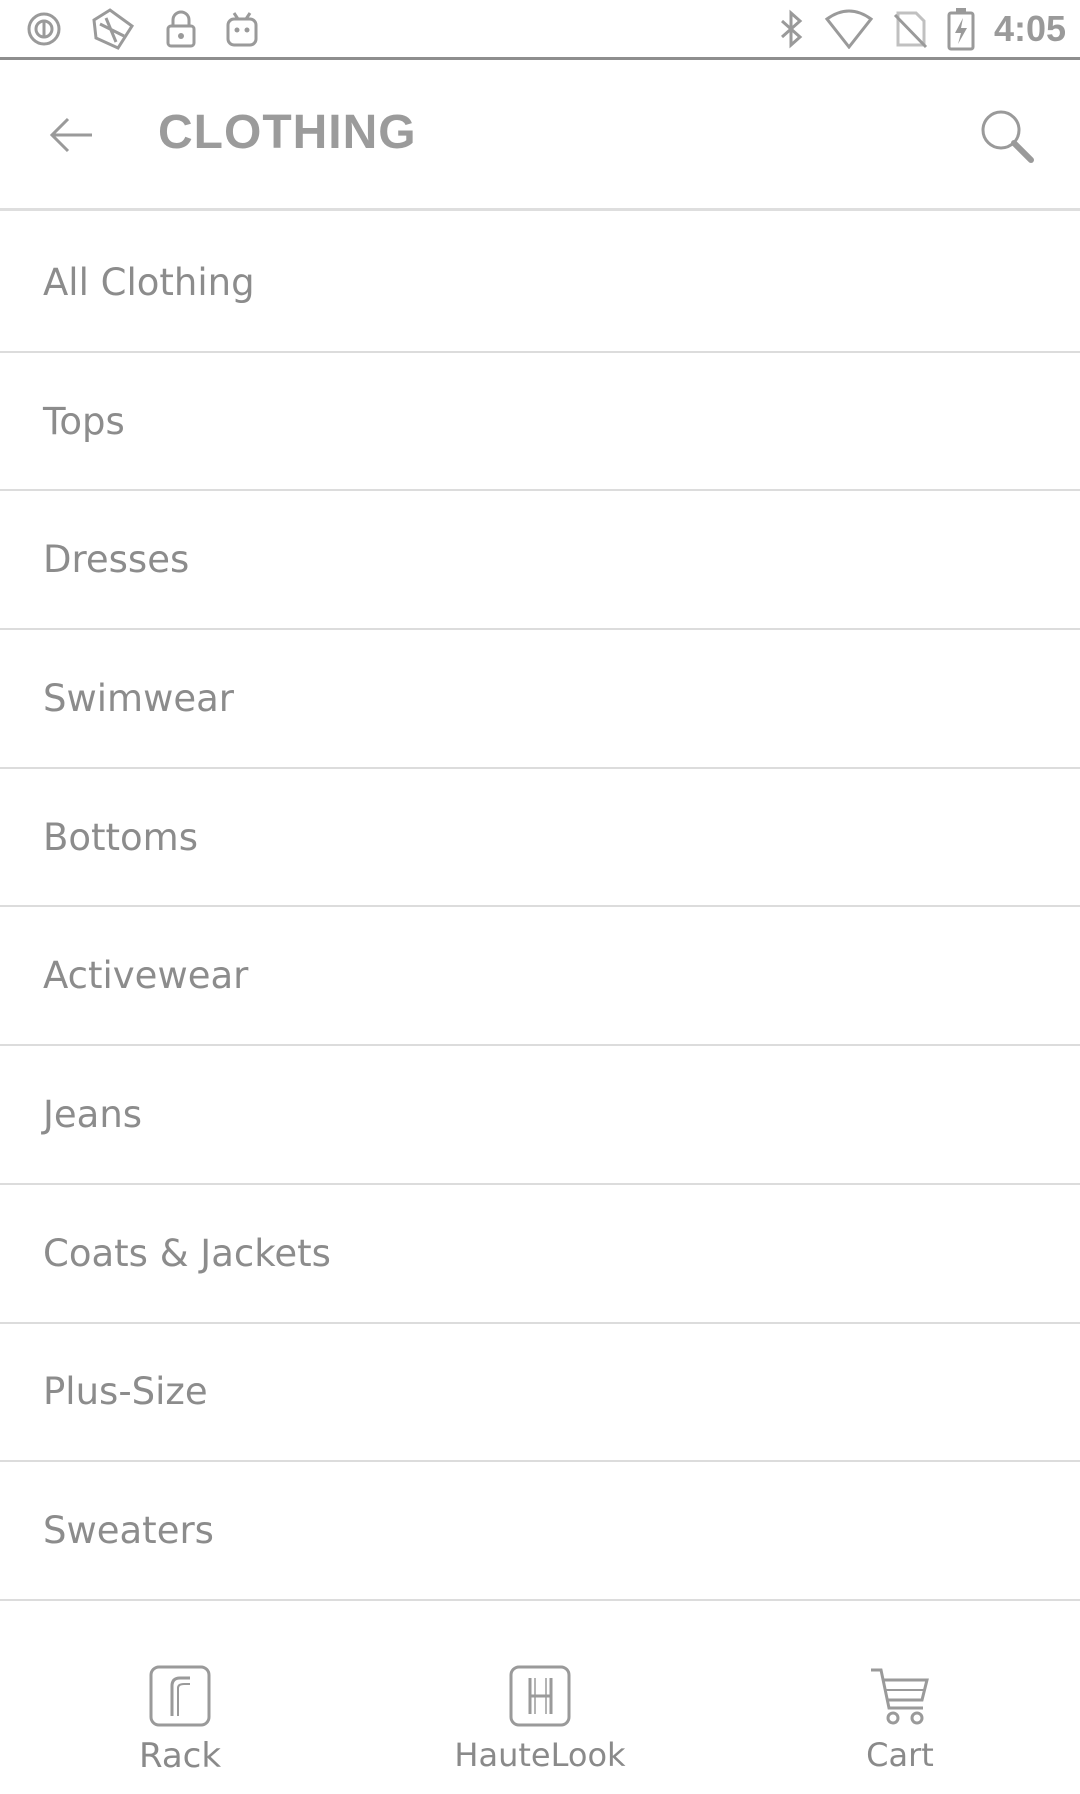 The width and height of the screenshot is (1080, 1794). Describe the element at coordinates (242, 29) in the screenshot. I see `android-icon` at that location.